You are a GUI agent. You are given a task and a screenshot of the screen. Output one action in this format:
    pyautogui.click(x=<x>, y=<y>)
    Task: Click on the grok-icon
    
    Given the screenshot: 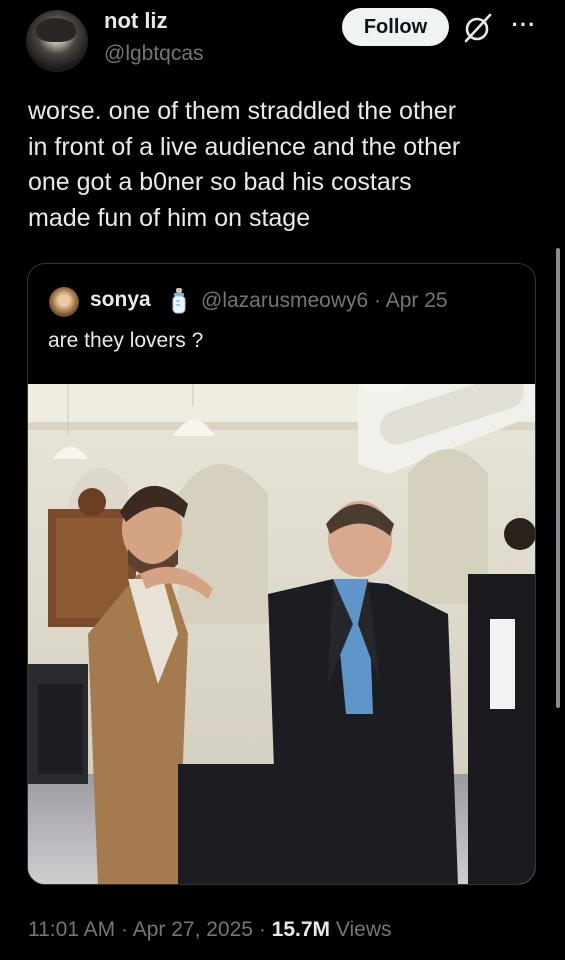 What is the action you would take?
    pyautogui.click(x=478, y=28)
    